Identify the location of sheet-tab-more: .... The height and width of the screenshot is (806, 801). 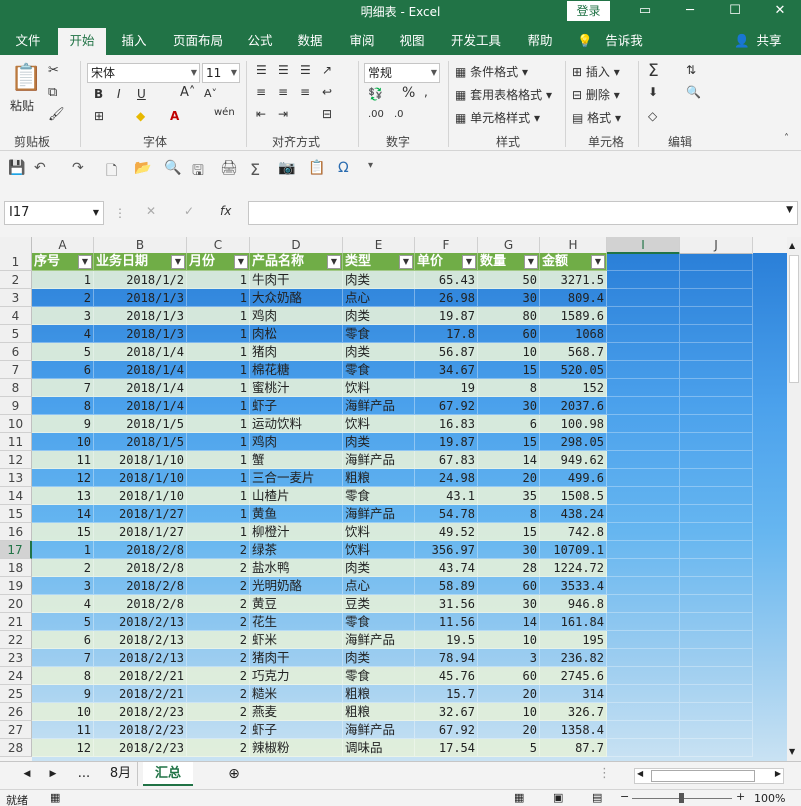
(84, 774).